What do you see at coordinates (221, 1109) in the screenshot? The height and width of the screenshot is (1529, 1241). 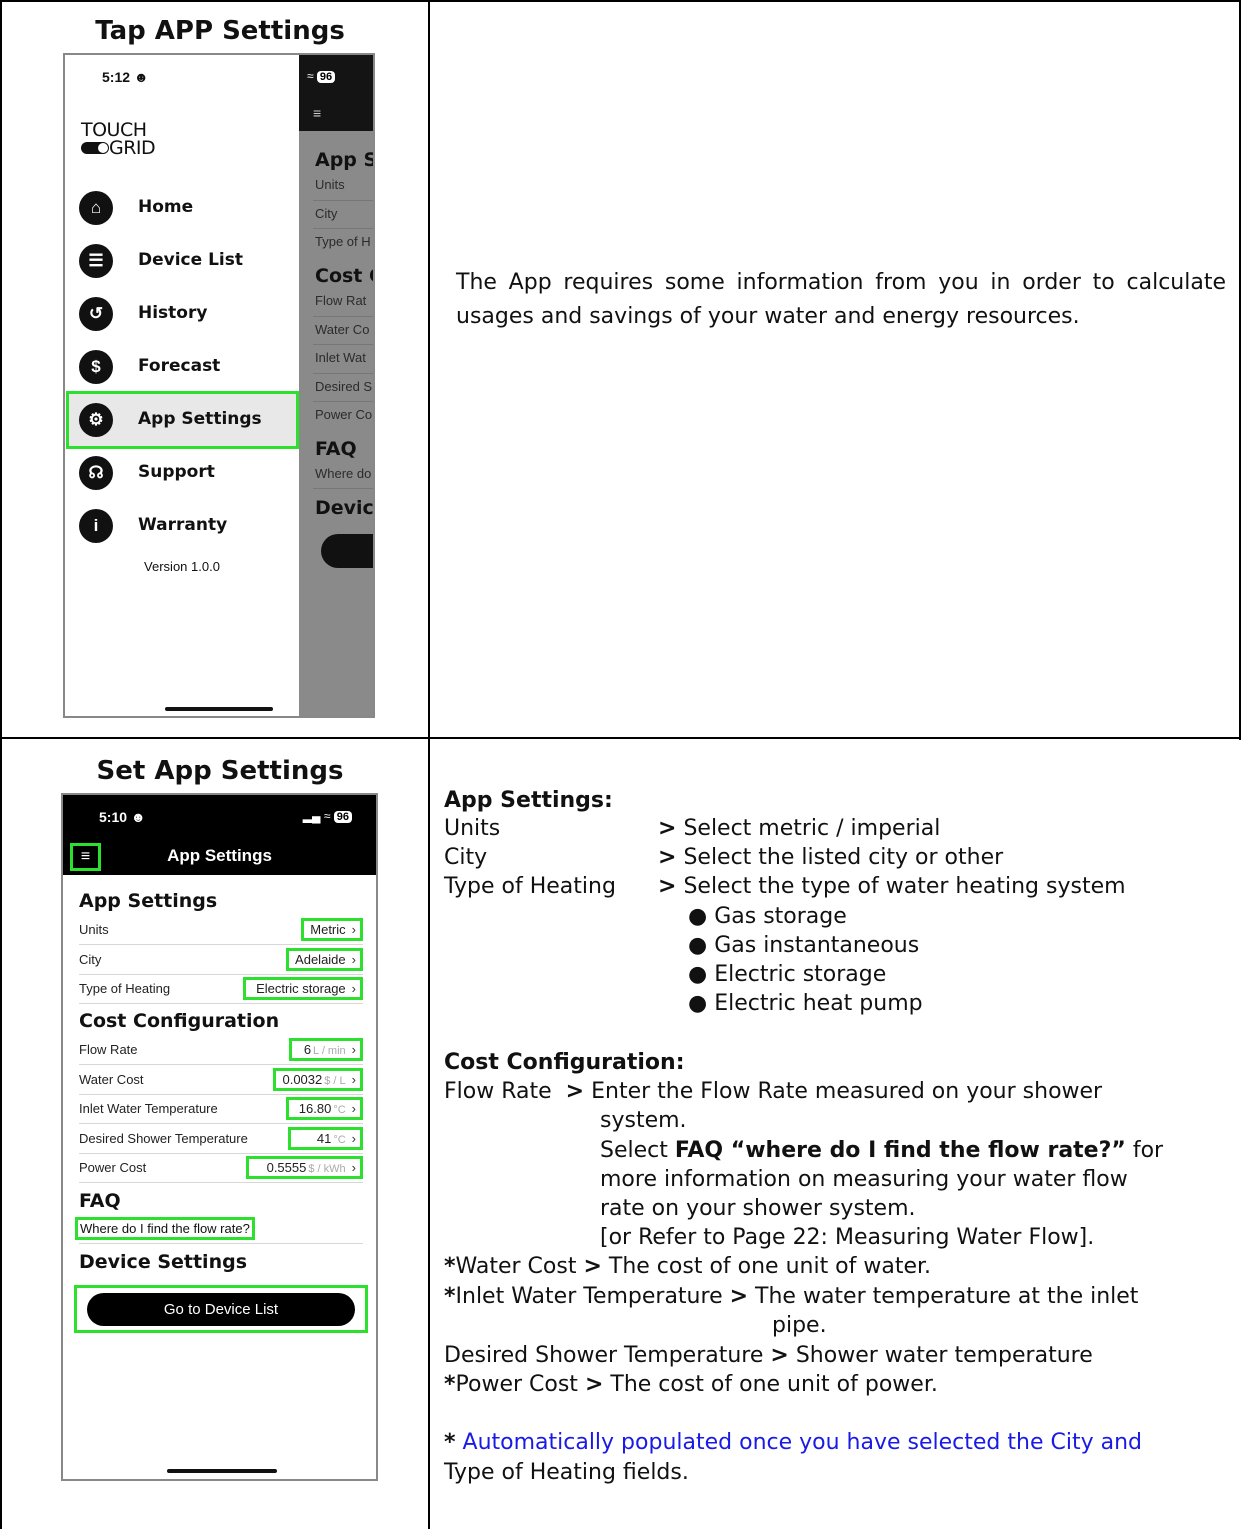 I see `setting-row-inlet-temp: Inlet Water Temperature 16.80 °C ›` at bounding box center [221, 1109].